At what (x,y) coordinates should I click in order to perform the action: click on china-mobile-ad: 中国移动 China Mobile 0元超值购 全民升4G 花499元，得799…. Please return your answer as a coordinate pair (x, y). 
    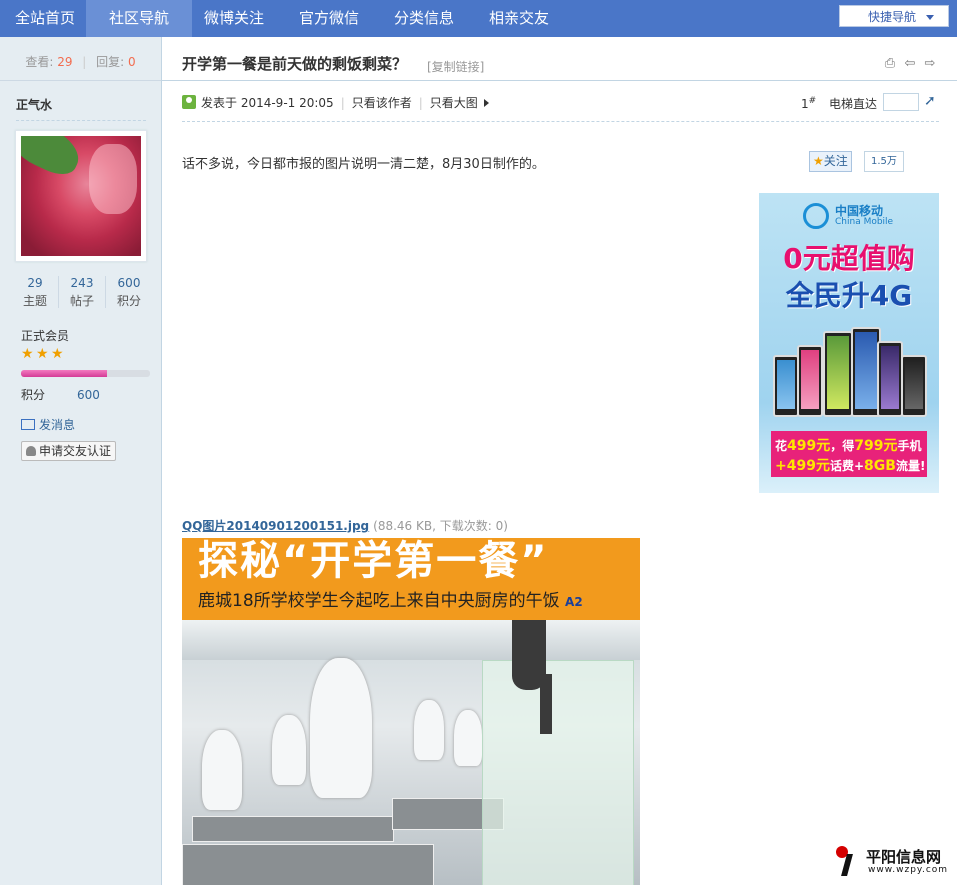
    Looking at the image, I should click on (849, 343).